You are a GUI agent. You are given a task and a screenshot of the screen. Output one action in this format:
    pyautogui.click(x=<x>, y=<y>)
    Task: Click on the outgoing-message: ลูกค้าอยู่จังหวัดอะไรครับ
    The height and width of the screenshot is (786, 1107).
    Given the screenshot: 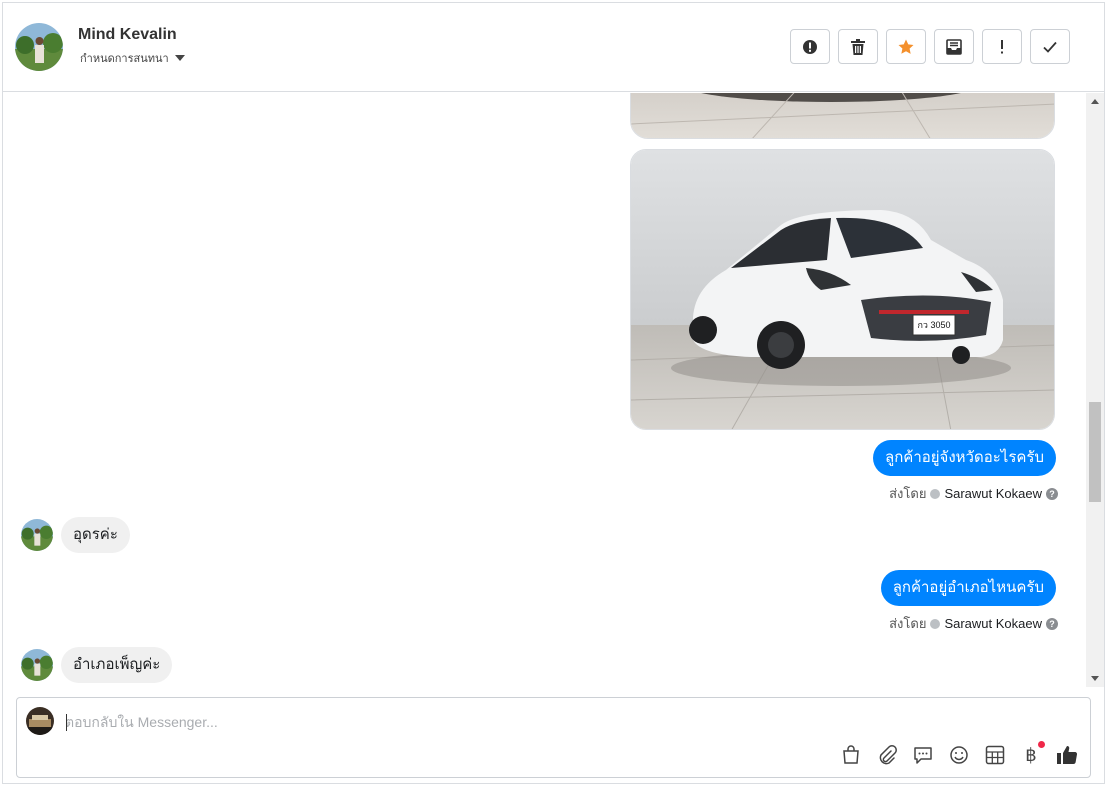 What is the action you would take?
    pyautogui.click(x=964, y=458)
    